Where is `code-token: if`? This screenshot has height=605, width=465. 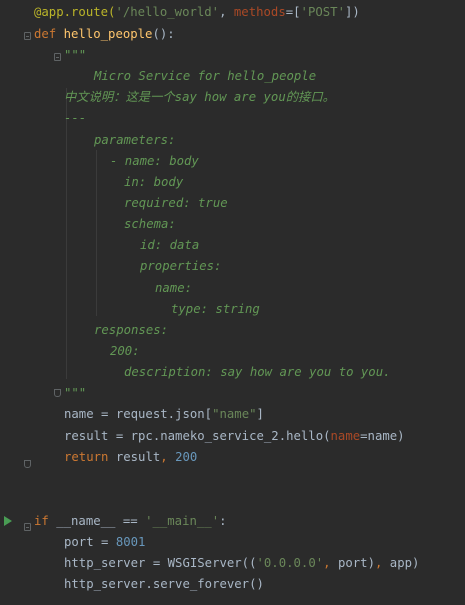 code-token: if is located at coordinates (45, 521).